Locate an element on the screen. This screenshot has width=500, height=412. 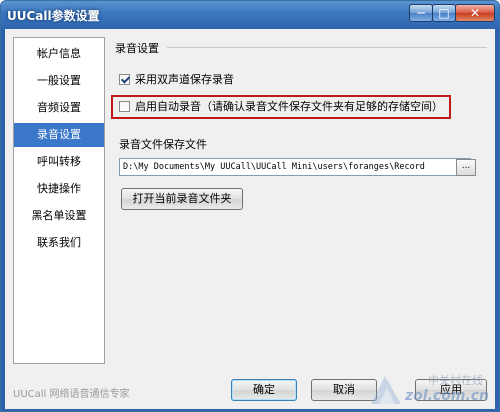
maximize-icon: □ is located at coordinates (444, 13).